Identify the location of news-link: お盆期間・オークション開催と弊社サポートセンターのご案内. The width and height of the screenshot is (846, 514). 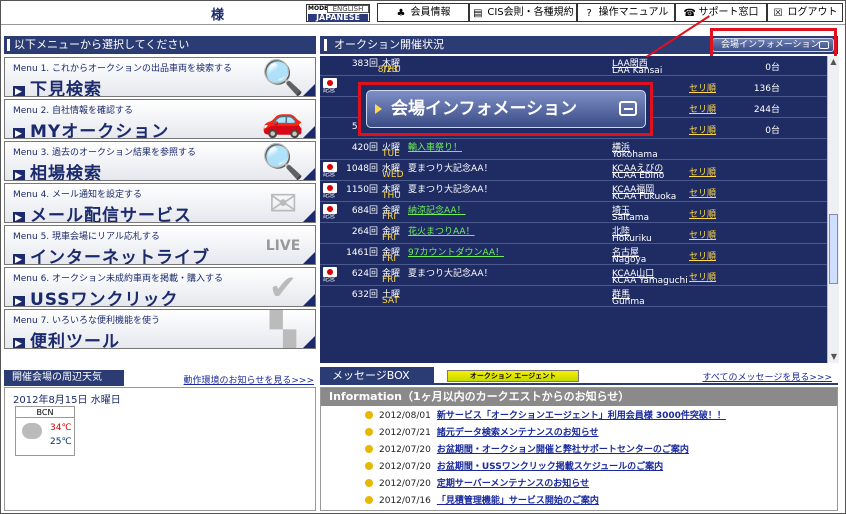
(563, 450).